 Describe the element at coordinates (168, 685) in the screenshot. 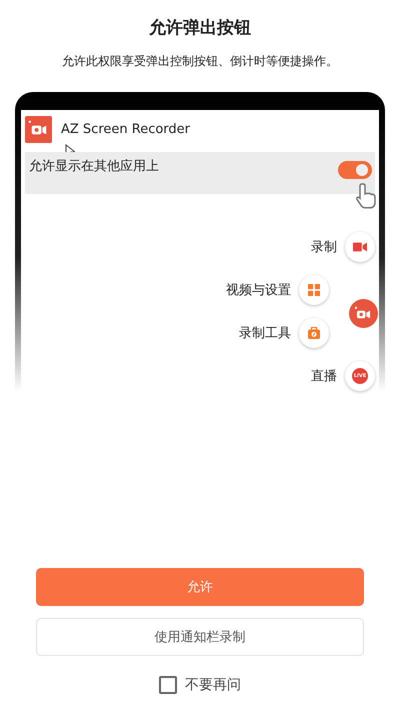

I see `checkbox` at that location.